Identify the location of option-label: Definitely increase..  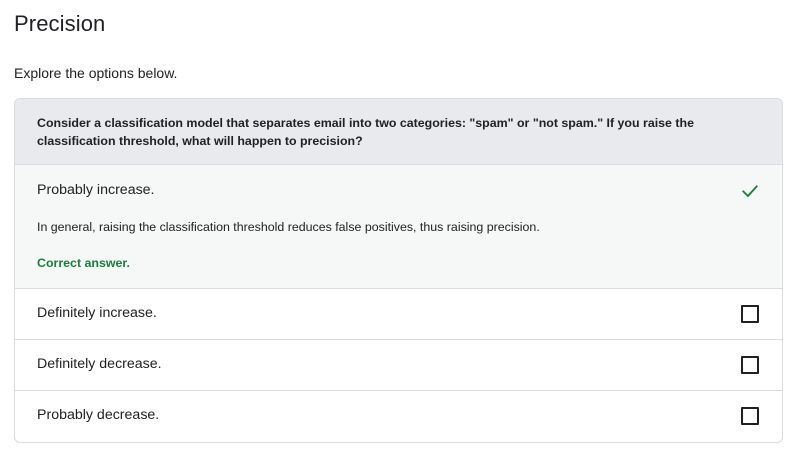
(97, 313).